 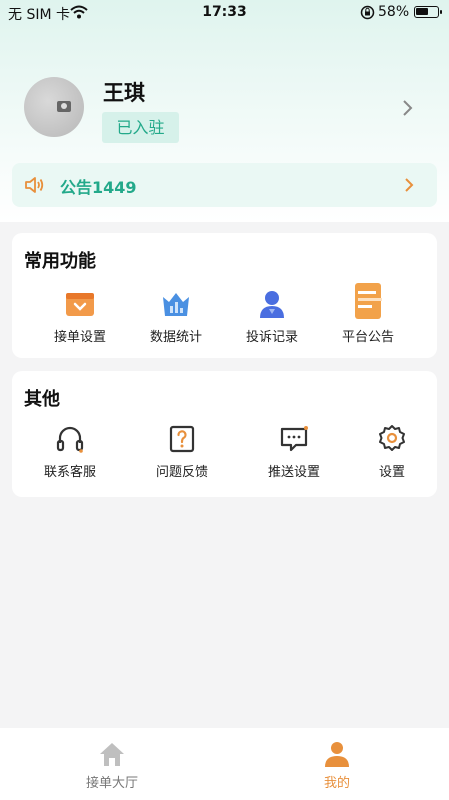 I want to click on battery-percent: 58%, so click(x=394, y=12).